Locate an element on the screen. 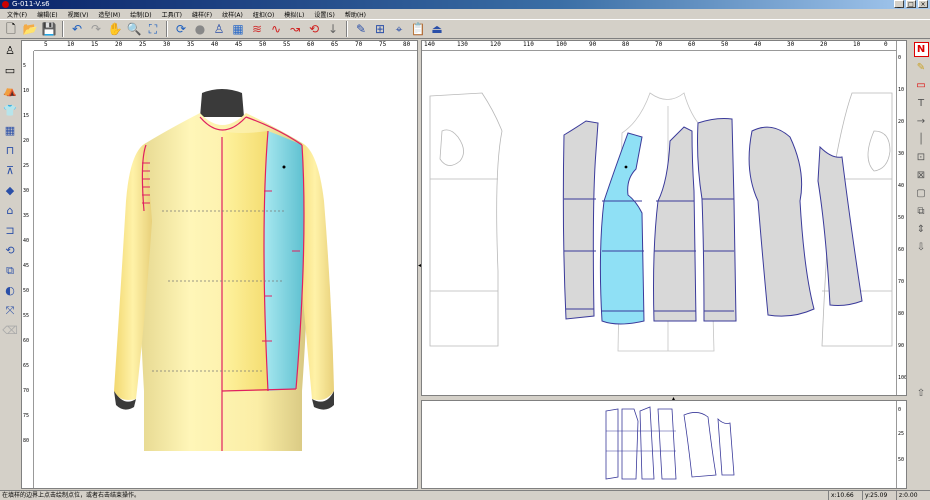 The height and width of the screenshot is (500, 930). move-icon: ⇕ is located at coordinates (921, 229).